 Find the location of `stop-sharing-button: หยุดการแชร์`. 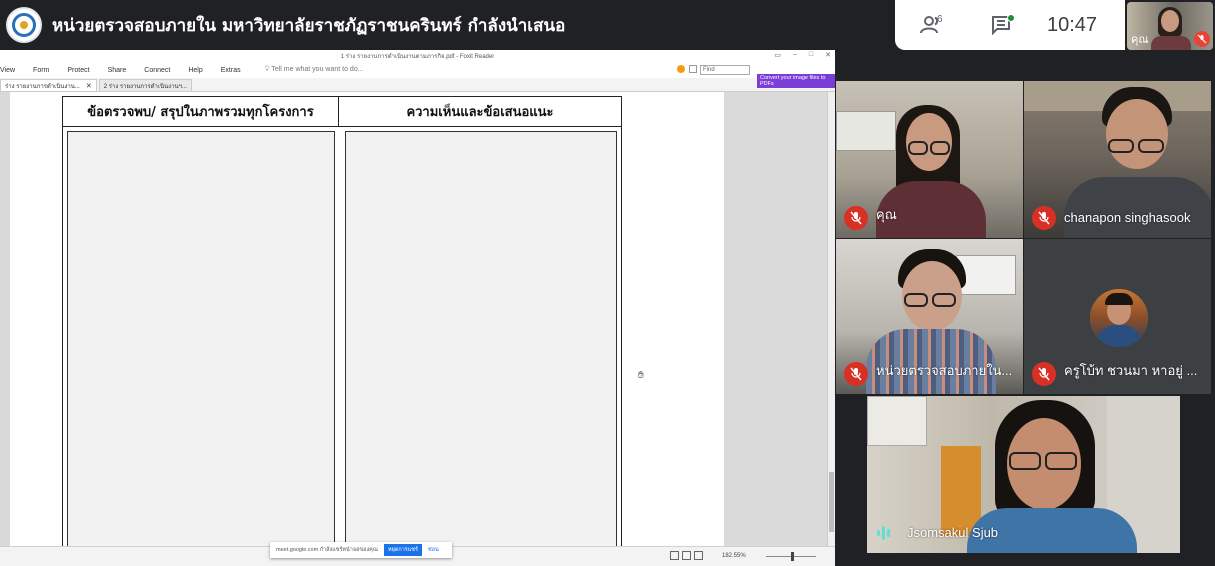

stop-sharing-button: หยุดการแชร์ is located at coordinates (402, 550).